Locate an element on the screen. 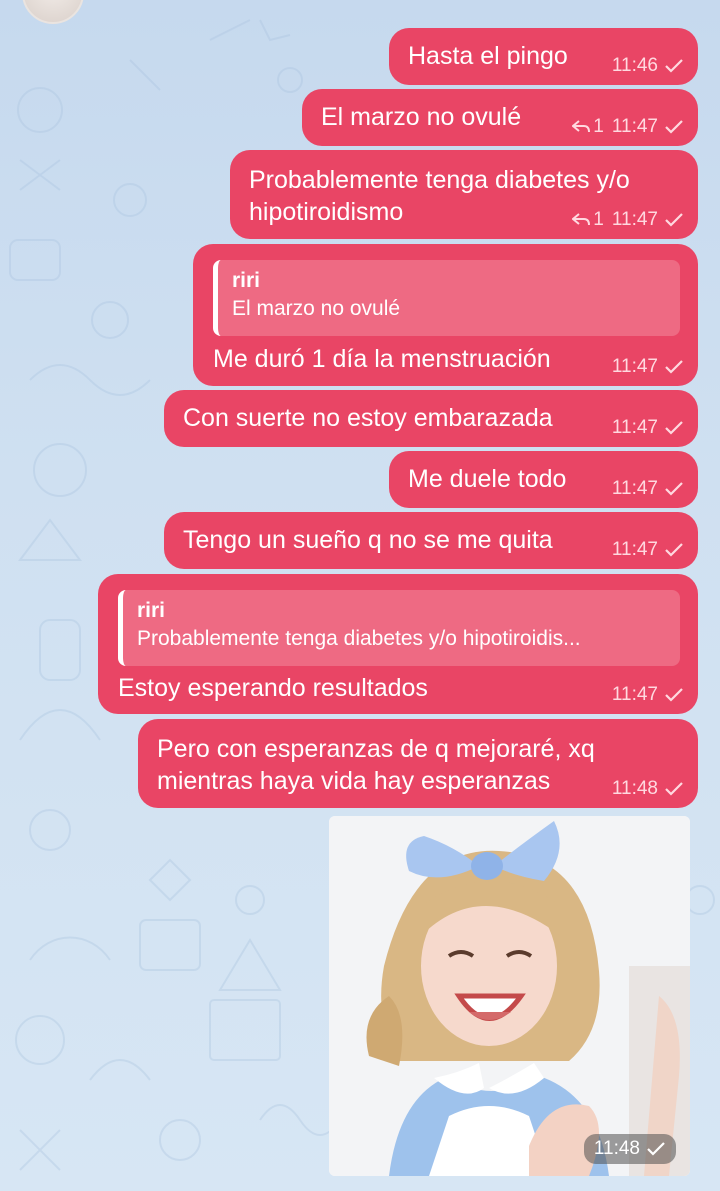 The height and width of the screenshot is (1191, 720). quote-text: El marzo no ovulé is located at coordinates (316, 308).